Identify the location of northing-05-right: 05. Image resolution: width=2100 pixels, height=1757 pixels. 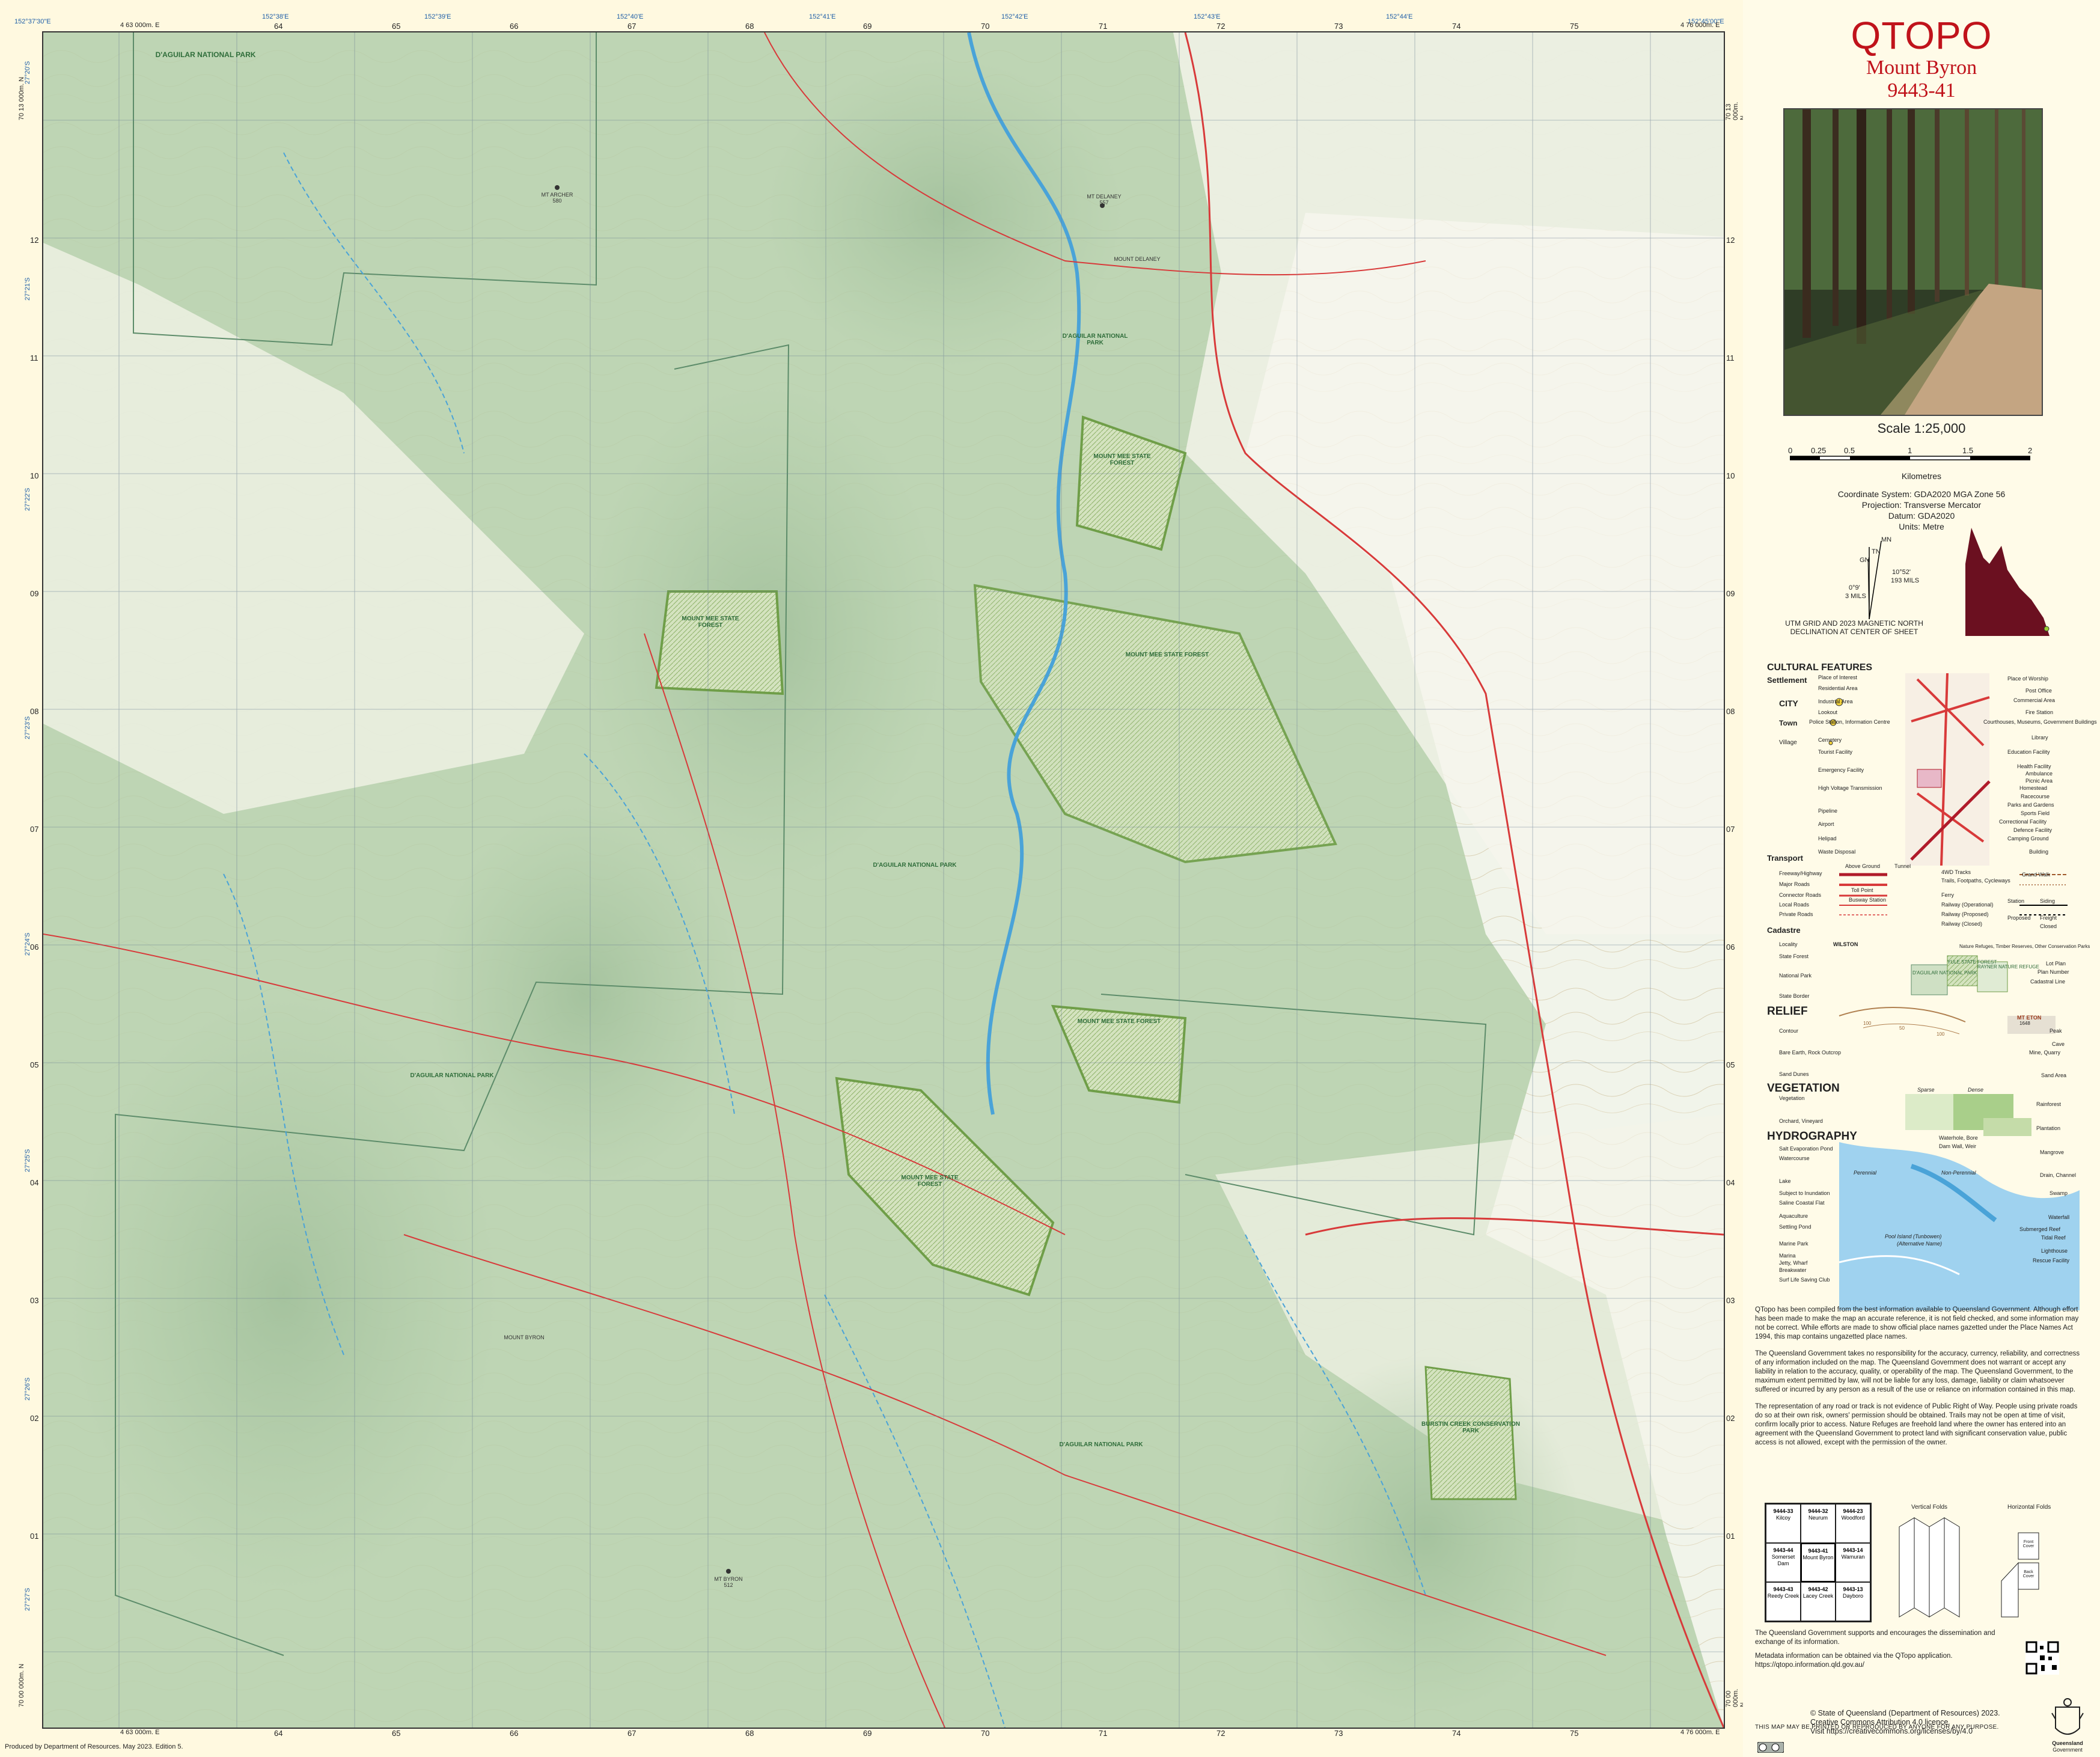
(1730, 1064).